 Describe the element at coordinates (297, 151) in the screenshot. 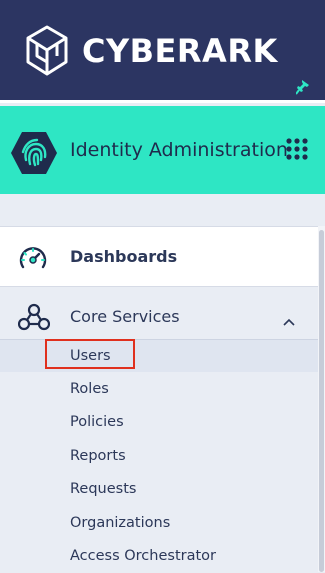

I see `app-grid-icon` at that location.